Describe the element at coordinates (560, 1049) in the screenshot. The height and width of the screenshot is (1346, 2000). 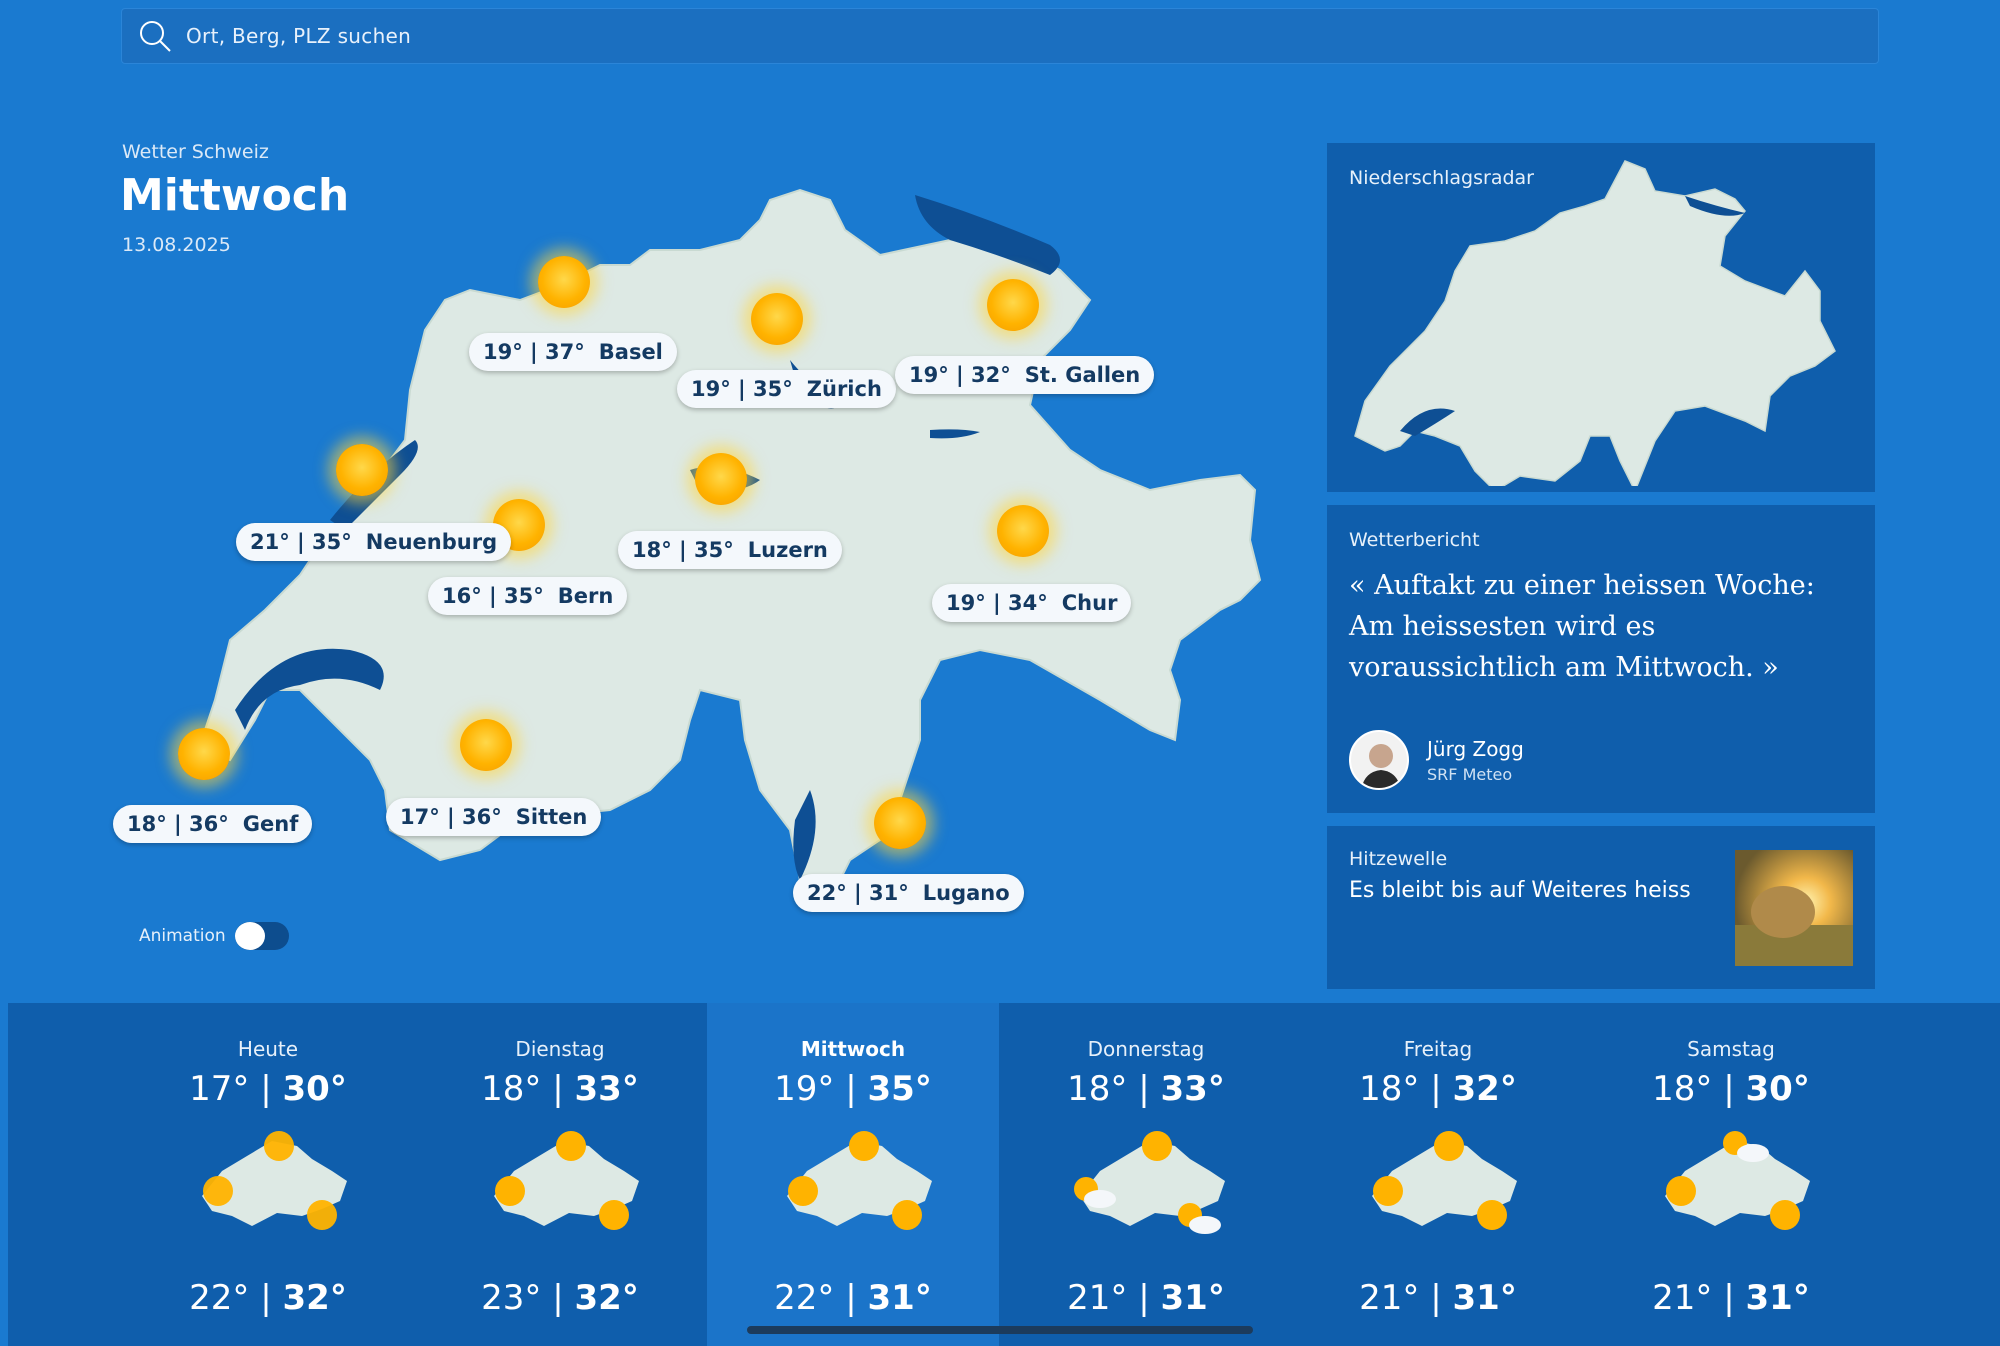
I see `day-name: Dienstag` at that location.